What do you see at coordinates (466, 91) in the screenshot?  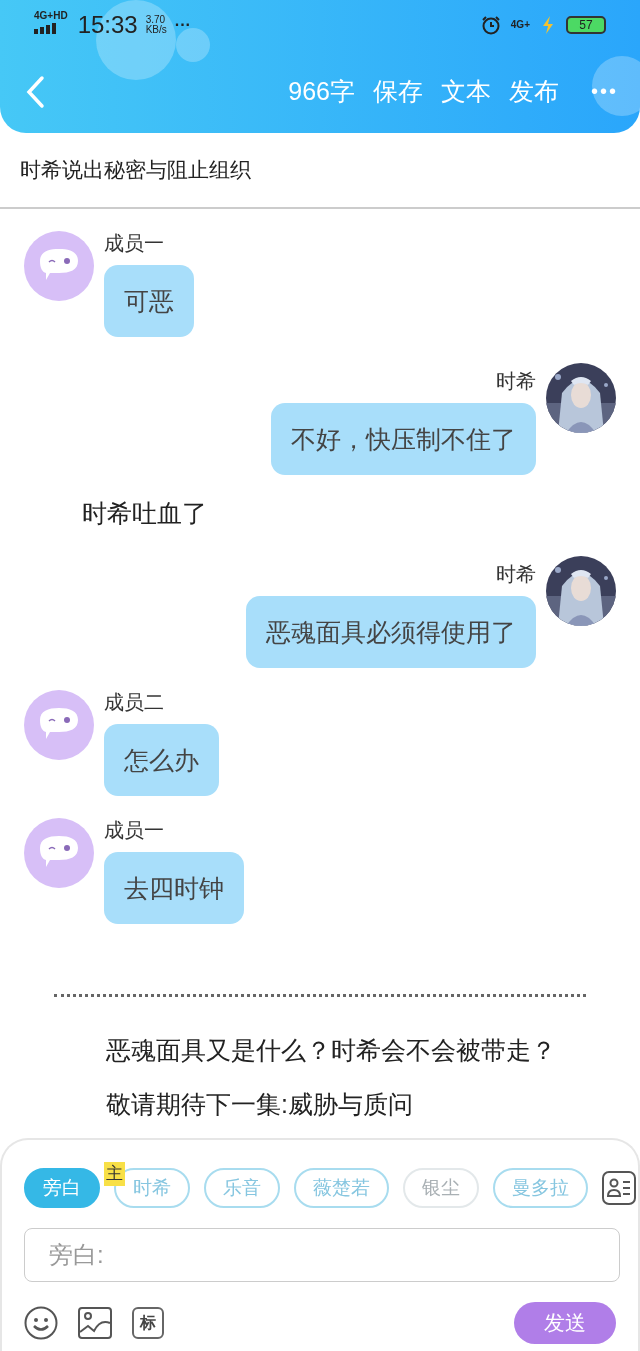 I see `toolbar-action: 文本` at bounding box center [466, 91].